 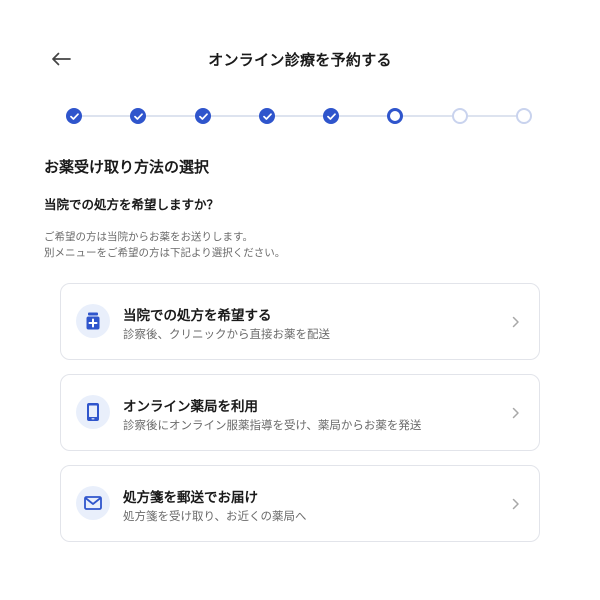 I want to click on medicine-box-icon, so click(x=93, y=321).